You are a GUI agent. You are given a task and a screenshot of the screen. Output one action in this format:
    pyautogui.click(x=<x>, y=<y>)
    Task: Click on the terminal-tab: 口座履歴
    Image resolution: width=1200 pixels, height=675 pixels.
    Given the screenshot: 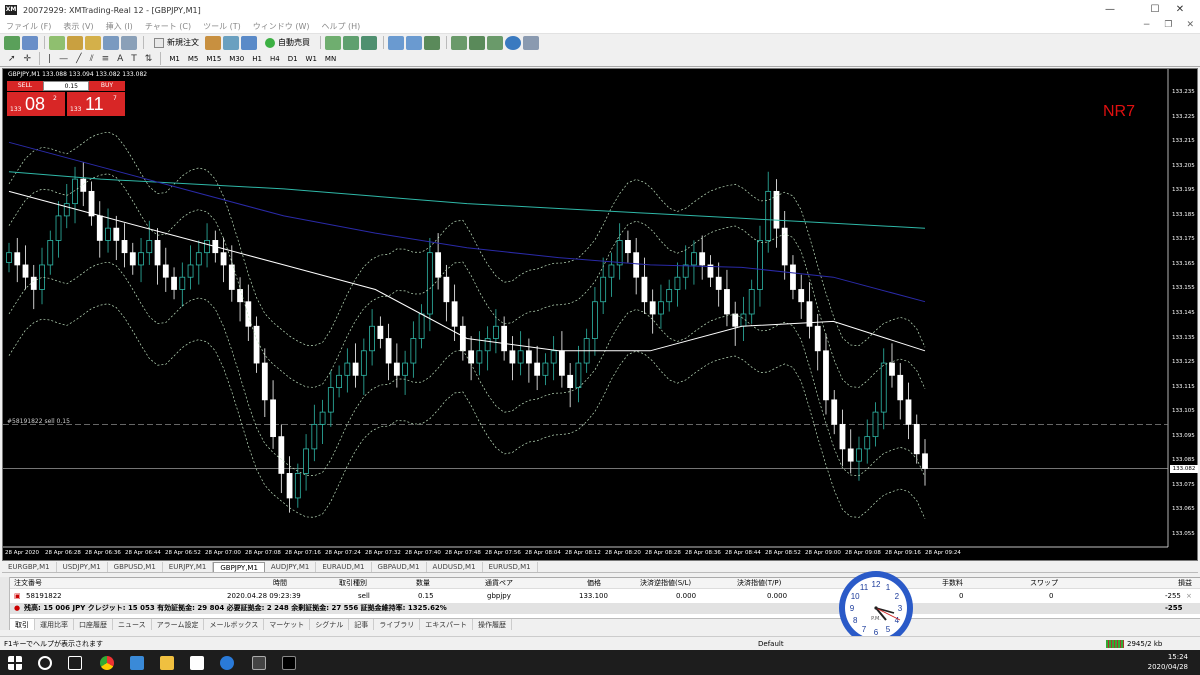 What is the action you would take?
    pyautogui.click(x=93, y=624)
    